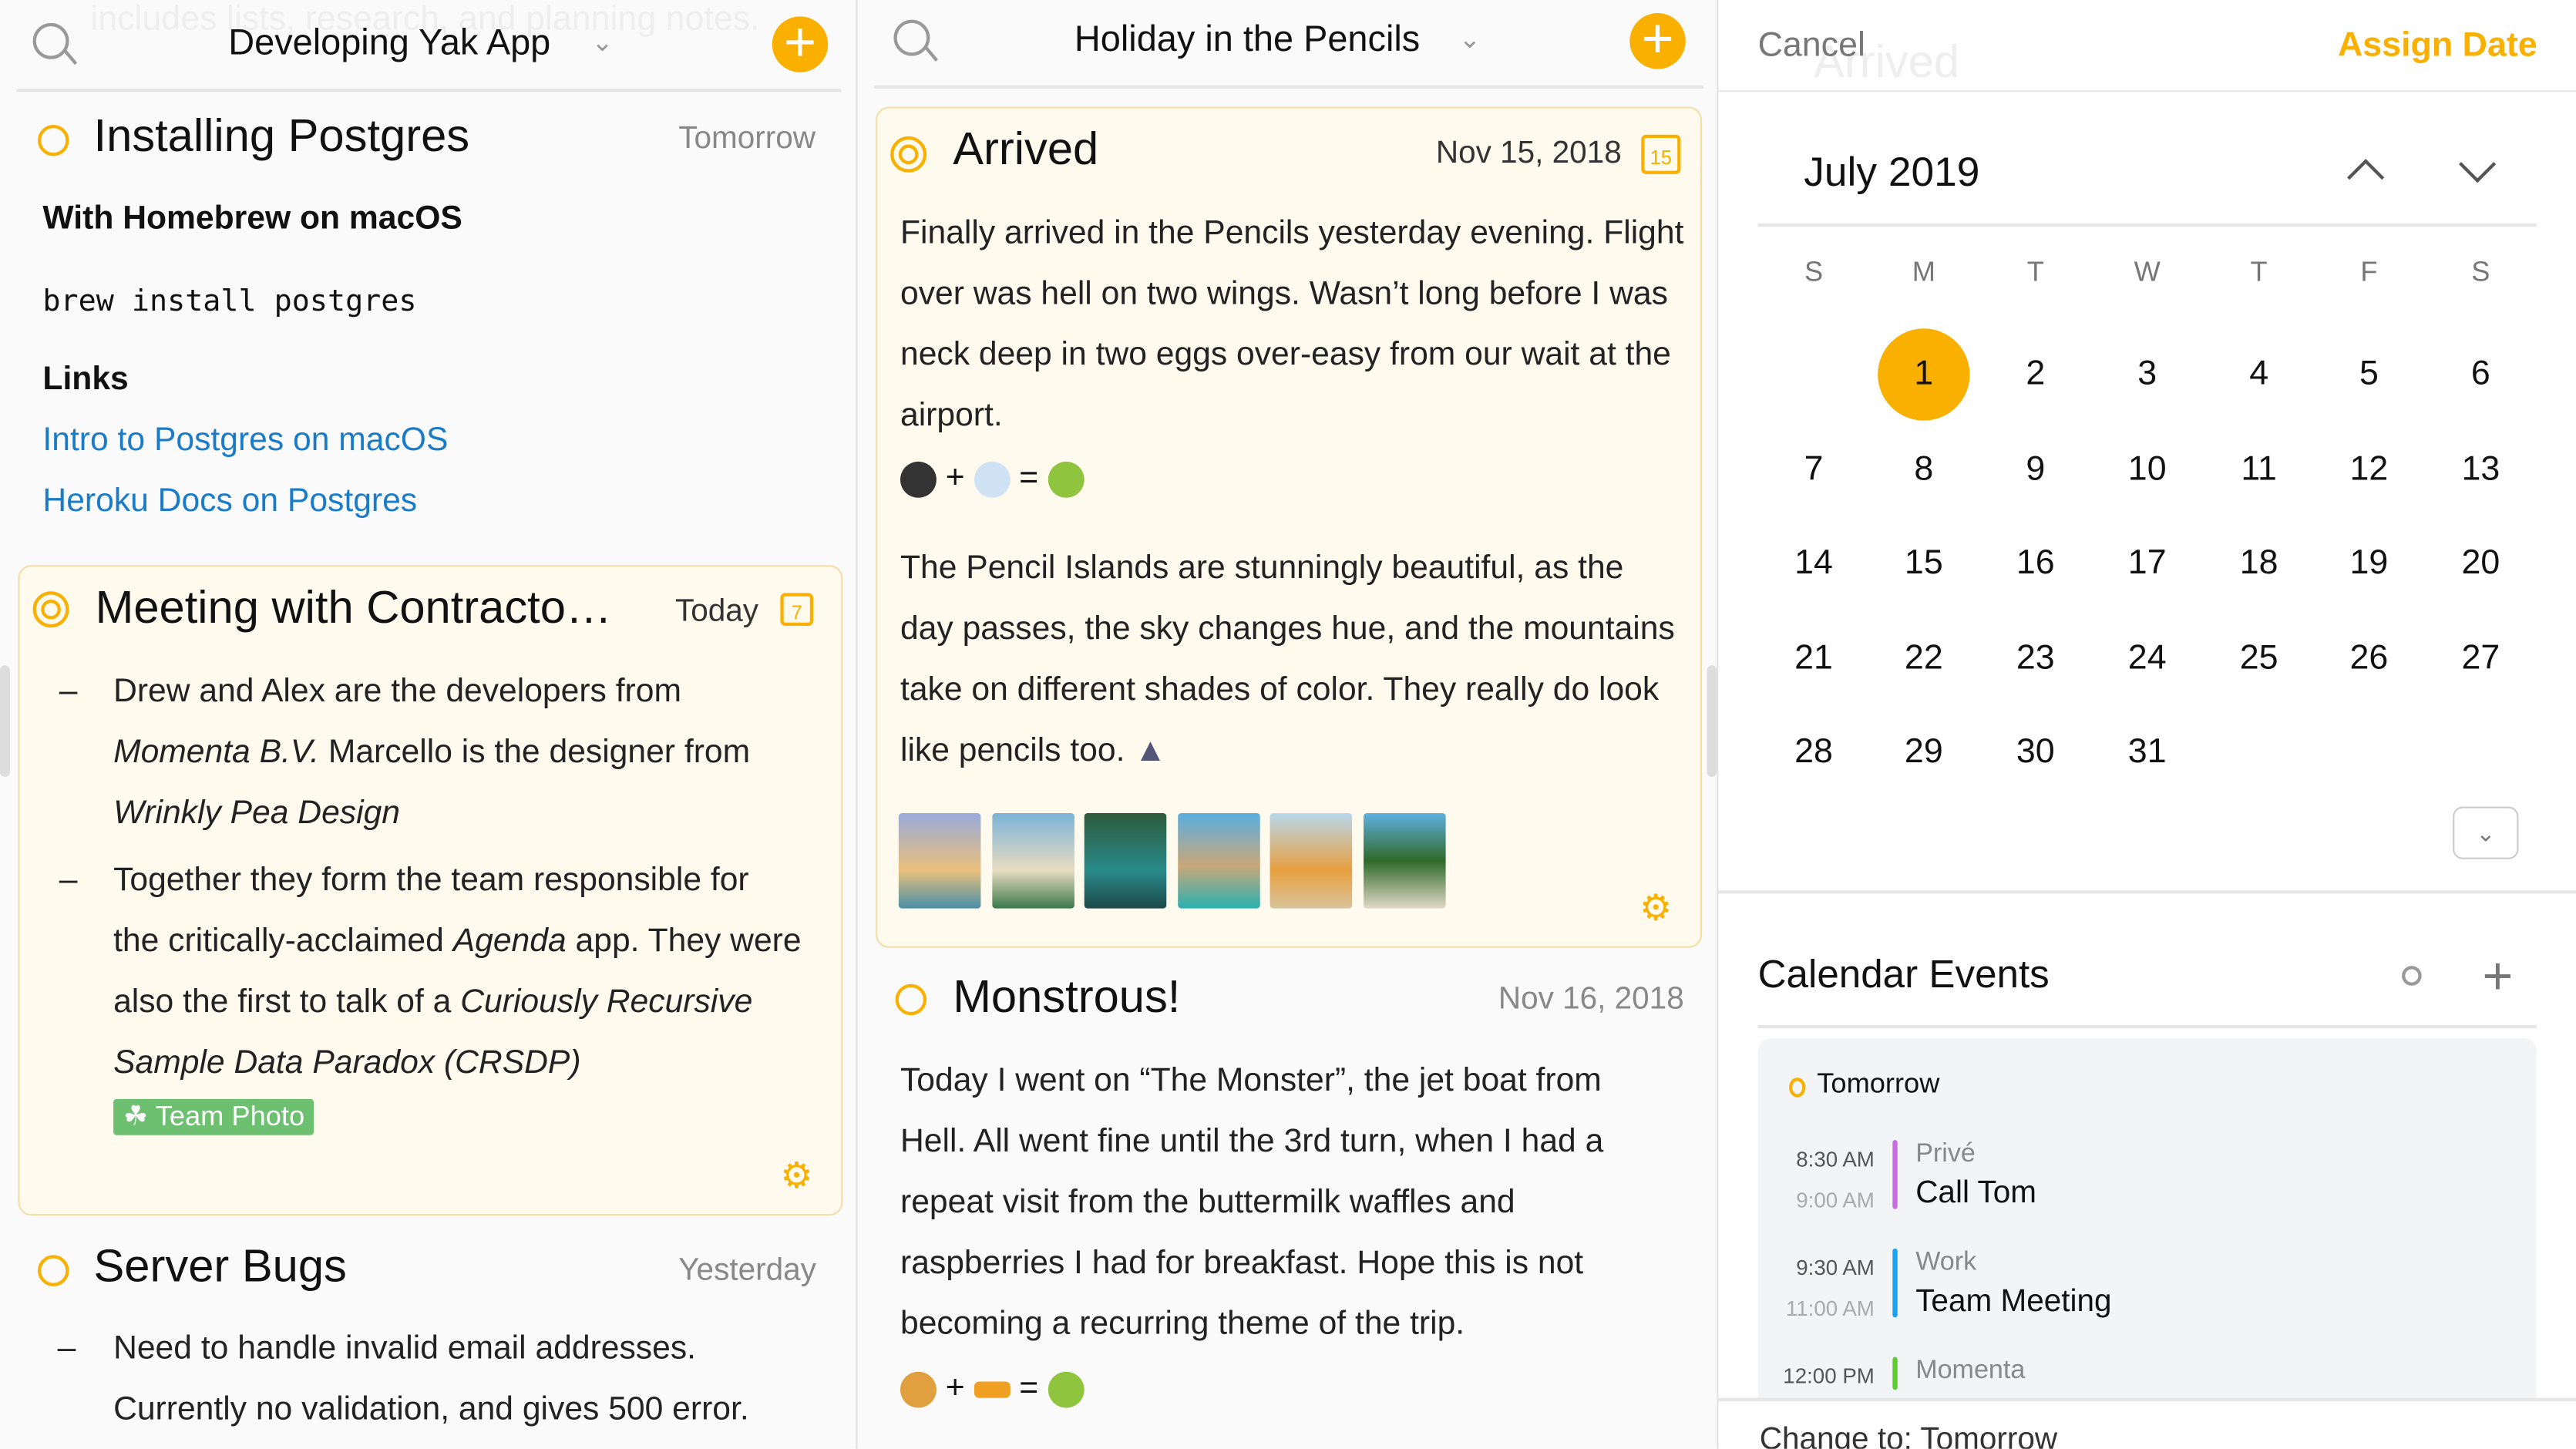 Image resolution: width=2576 pixels, height=1449 pixels. I want to click on calendar-day: 6, so click(2481, 374).